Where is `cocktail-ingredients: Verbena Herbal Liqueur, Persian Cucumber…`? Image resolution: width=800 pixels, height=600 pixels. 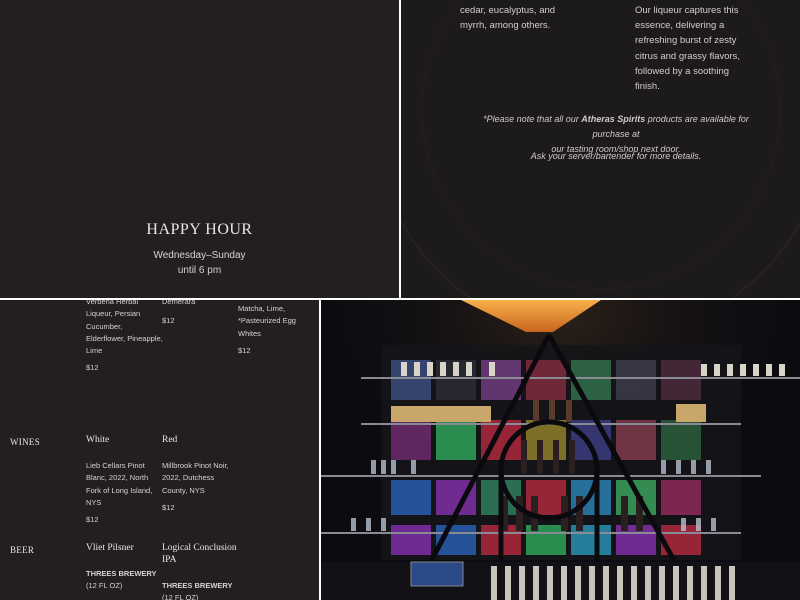
cocktail-ingredients: Verbena Herbal Liqueur, Persian Cucumber… is located at coordinates (124, 328).